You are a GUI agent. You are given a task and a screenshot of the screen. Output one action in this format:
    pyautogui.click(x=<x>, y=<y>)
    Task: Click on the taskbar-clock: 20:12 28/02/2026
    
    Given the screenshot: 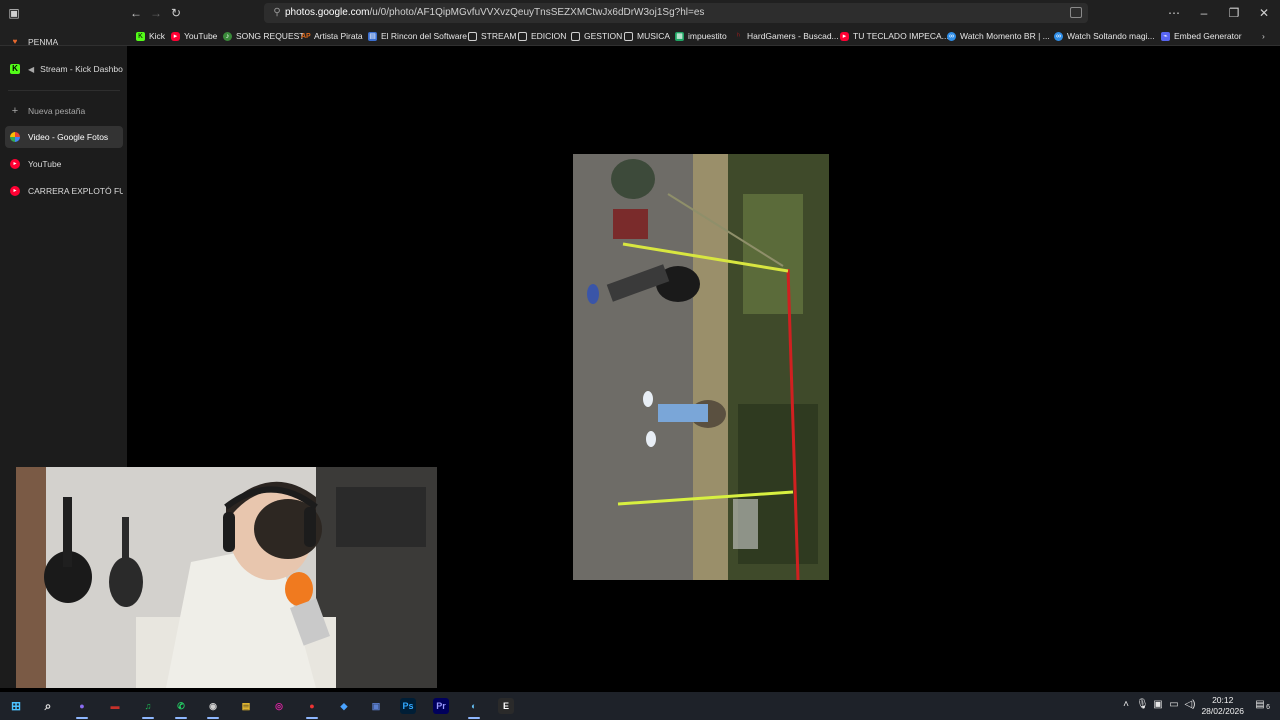 What is the action you would take?
    pyautogui.click(x=1222, y=706)
    